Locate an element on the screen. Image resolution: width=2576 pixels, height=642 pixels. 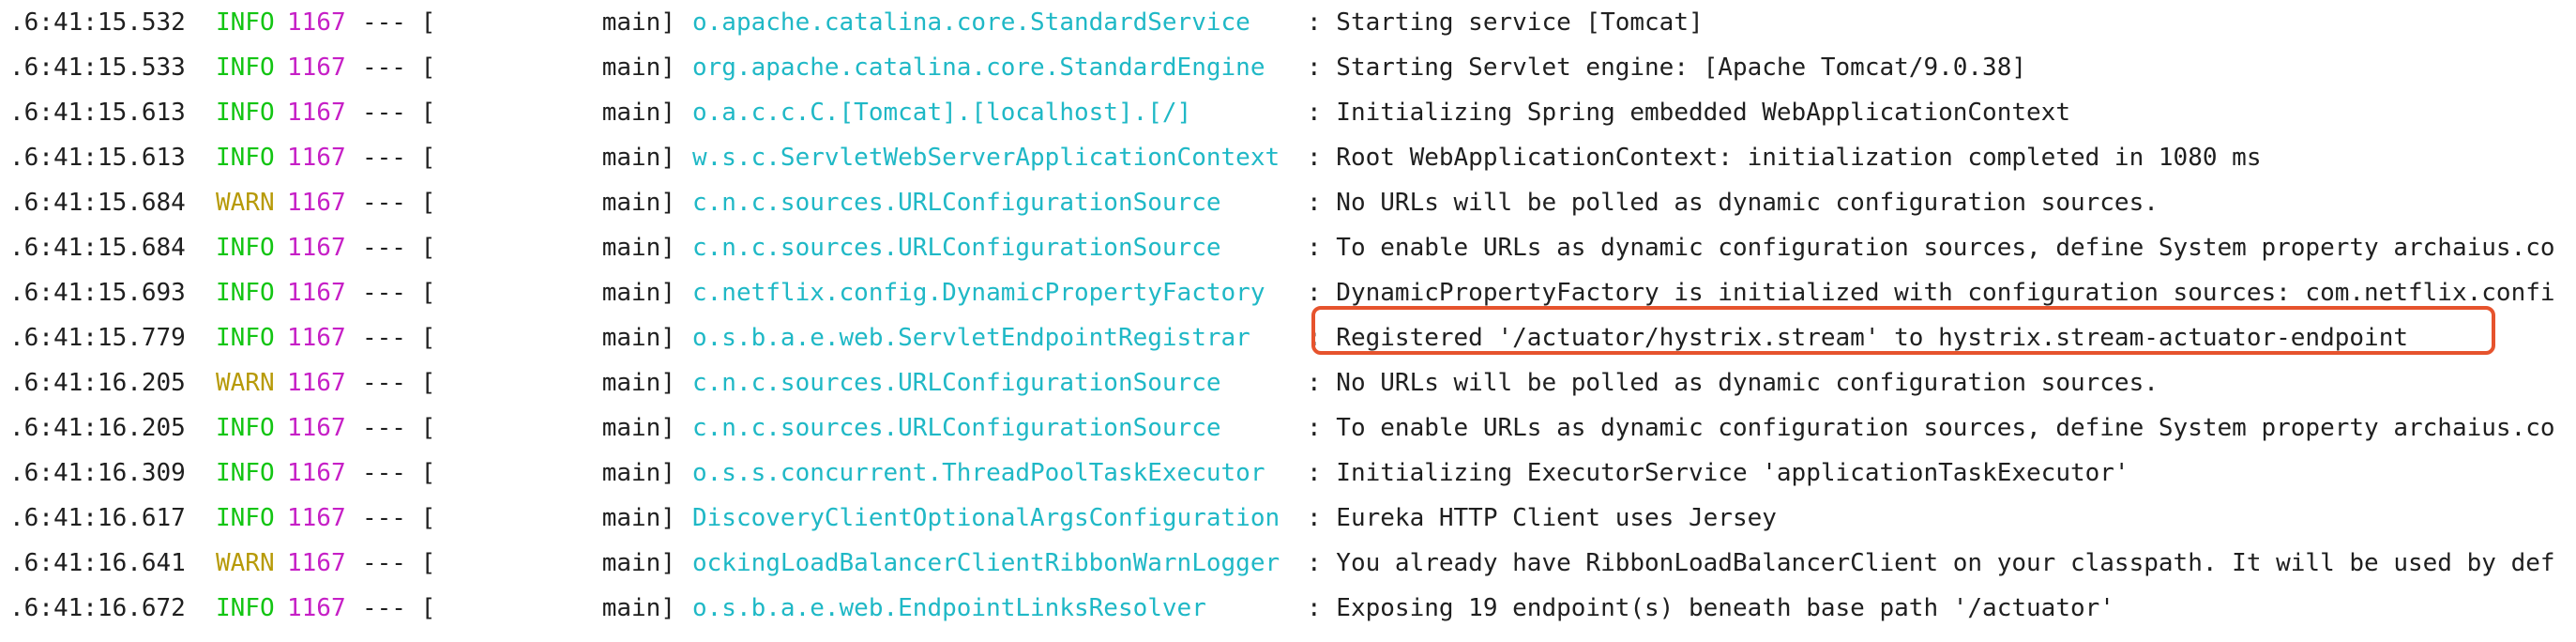
log-logger: o.apache.catalina.core.StandardService is located at coordinates (971, 22).